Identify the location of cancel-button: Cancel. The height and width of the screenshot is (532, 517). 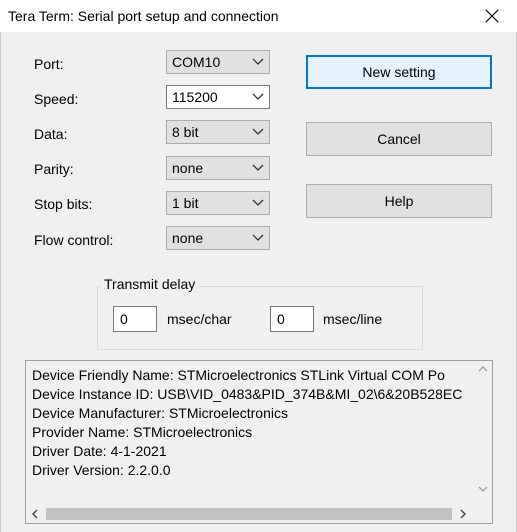
(399, 139).